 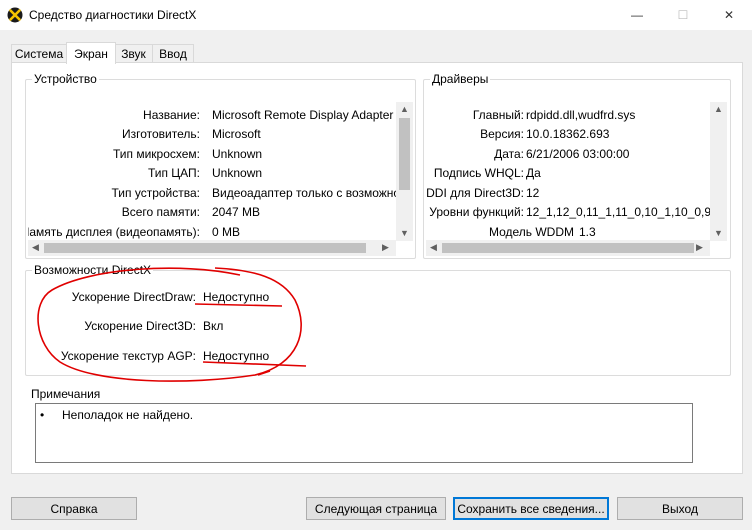 I want to click on directx-row: Ускорение текстур AGP: Недоступно, so click(x=176, y=357).